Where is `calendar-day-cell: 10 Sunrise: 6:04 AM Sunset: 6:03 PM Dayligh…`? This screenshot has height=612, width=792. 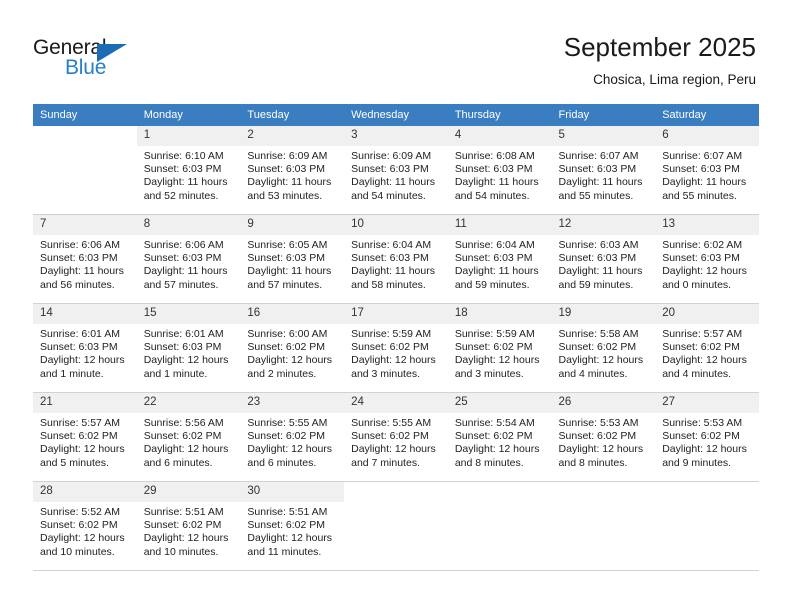
calendar-day-cell: 10 Sunrise: 6:04 AM Sunset: 6:03 PM Dayligh… is located at coordinates (396, 259).